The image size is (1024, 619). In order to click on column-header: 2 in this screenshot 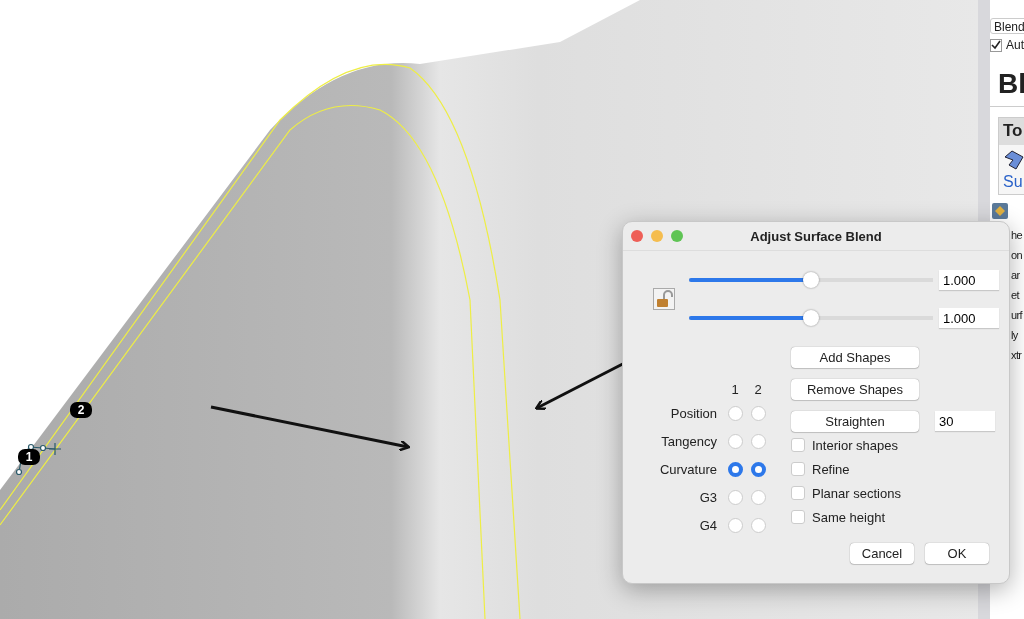, I will do `click(758, 389)`.